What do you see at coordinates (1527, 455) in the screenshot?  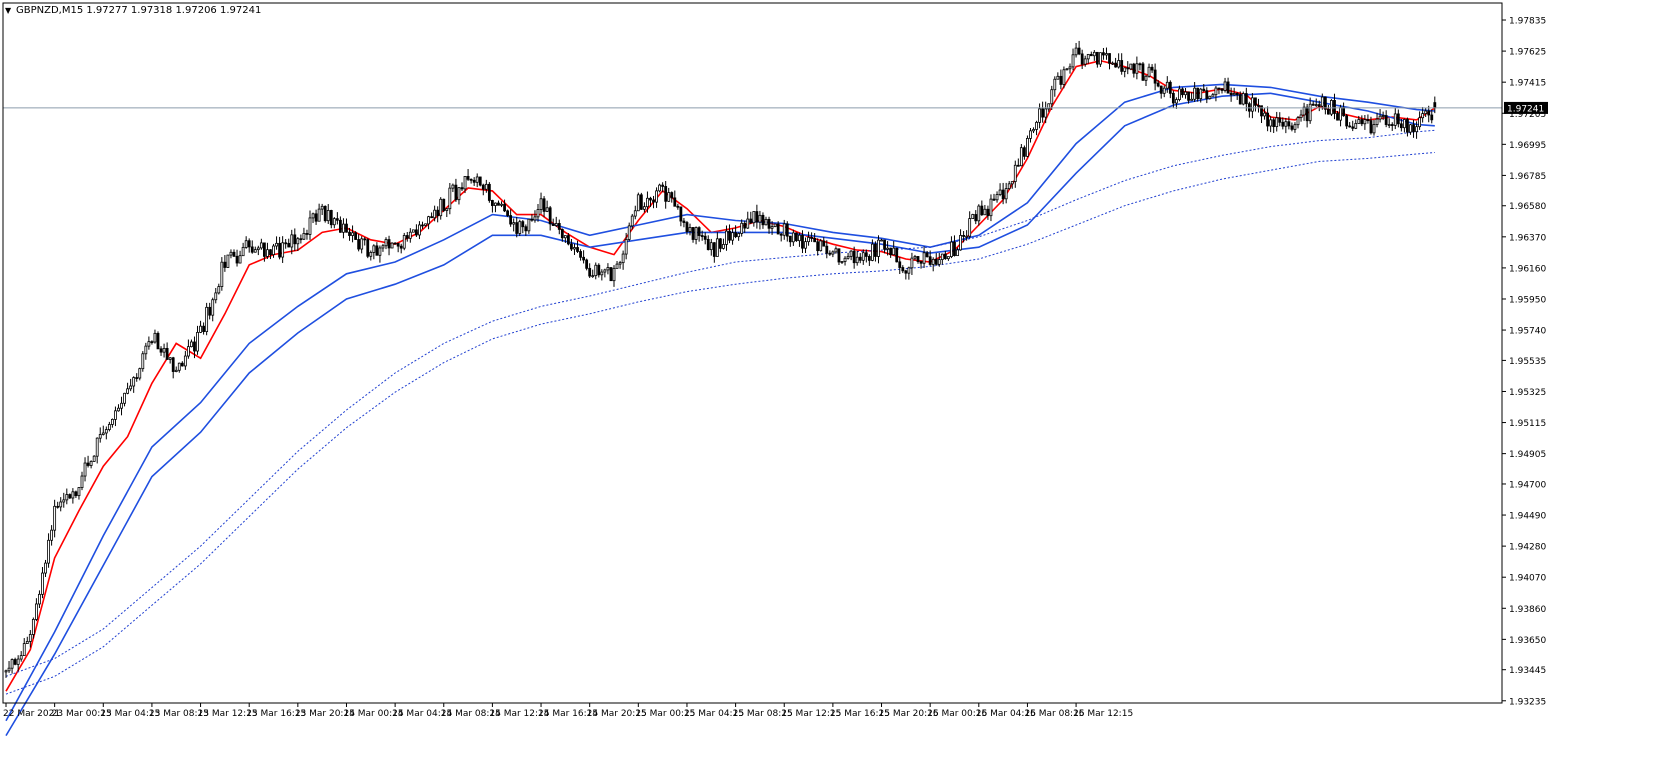 I see `price-tick-label: 1.94905` at bounding box center [1527, 455].